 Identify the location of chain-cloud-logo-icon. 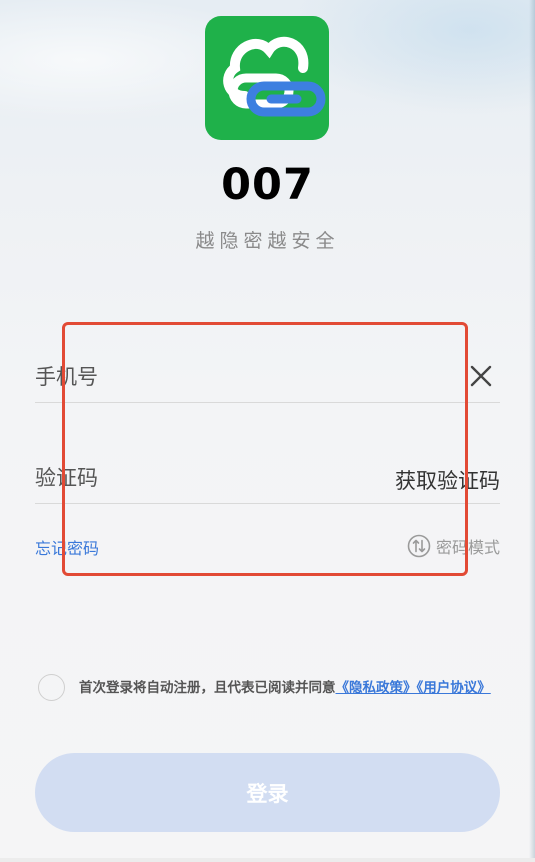
(274, 76).